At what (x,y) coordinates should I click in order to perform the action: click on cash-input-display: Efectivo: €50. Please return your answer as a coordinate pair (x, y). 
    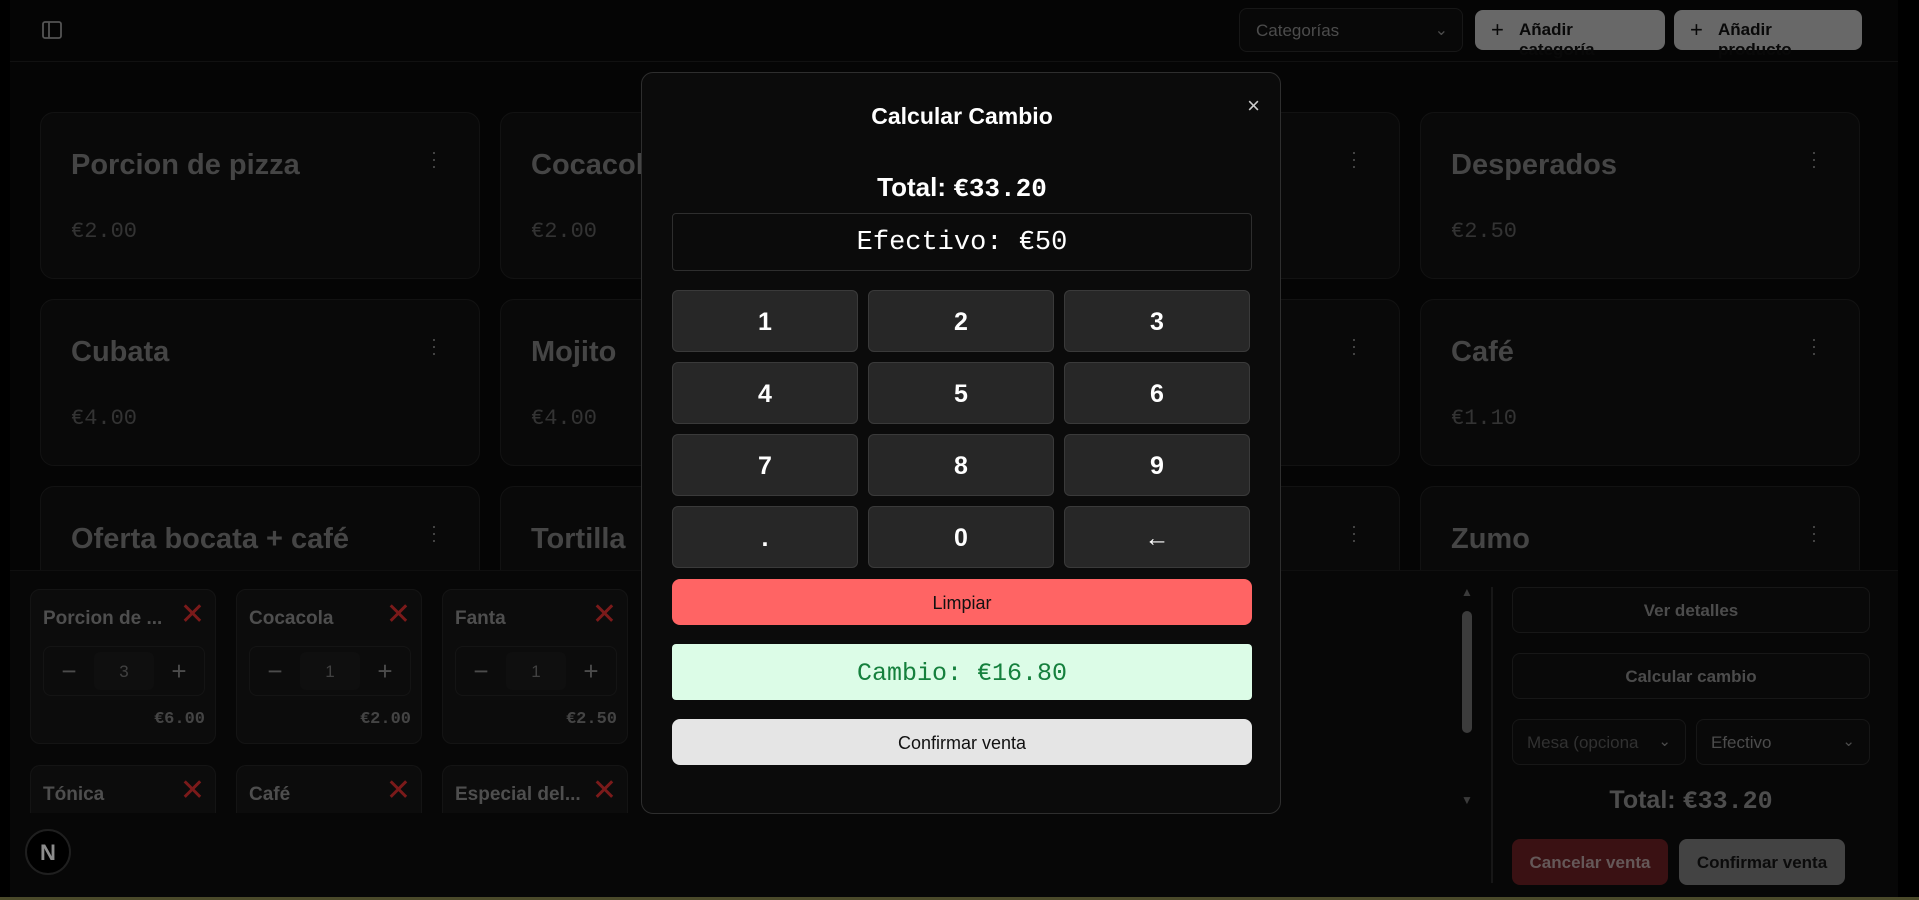
    Looking at the image, I should click on (962, 242).